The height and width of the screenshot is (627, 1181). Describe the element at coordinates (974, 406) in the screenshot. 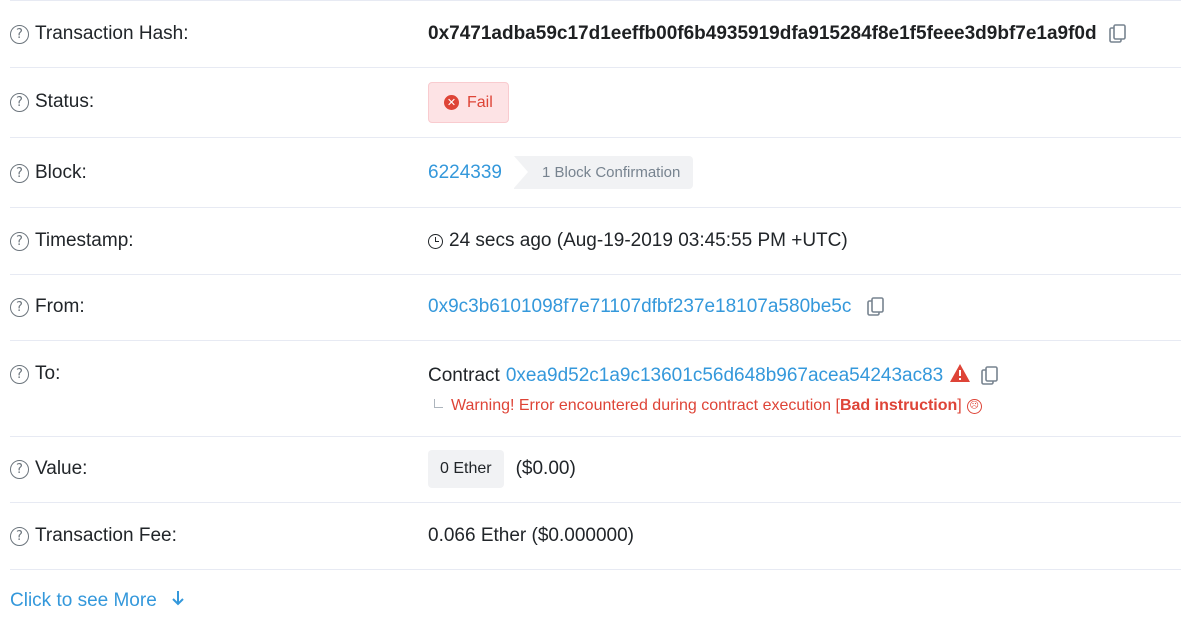

I see `frown-icon: ☹` at that location.